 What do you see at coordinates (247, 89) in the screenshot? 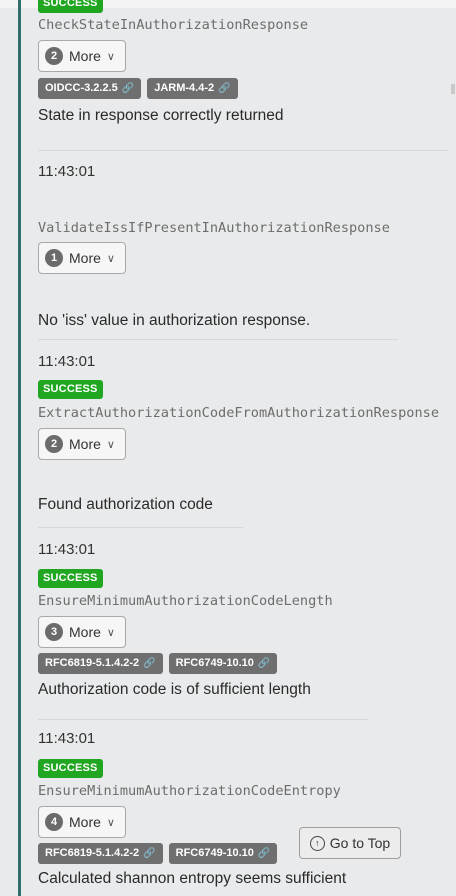
I see `requirement-refs: OIDCC-3.2.2.5 🔗 JARM-4.4-2 🔗` at bounding box center [247, 89].